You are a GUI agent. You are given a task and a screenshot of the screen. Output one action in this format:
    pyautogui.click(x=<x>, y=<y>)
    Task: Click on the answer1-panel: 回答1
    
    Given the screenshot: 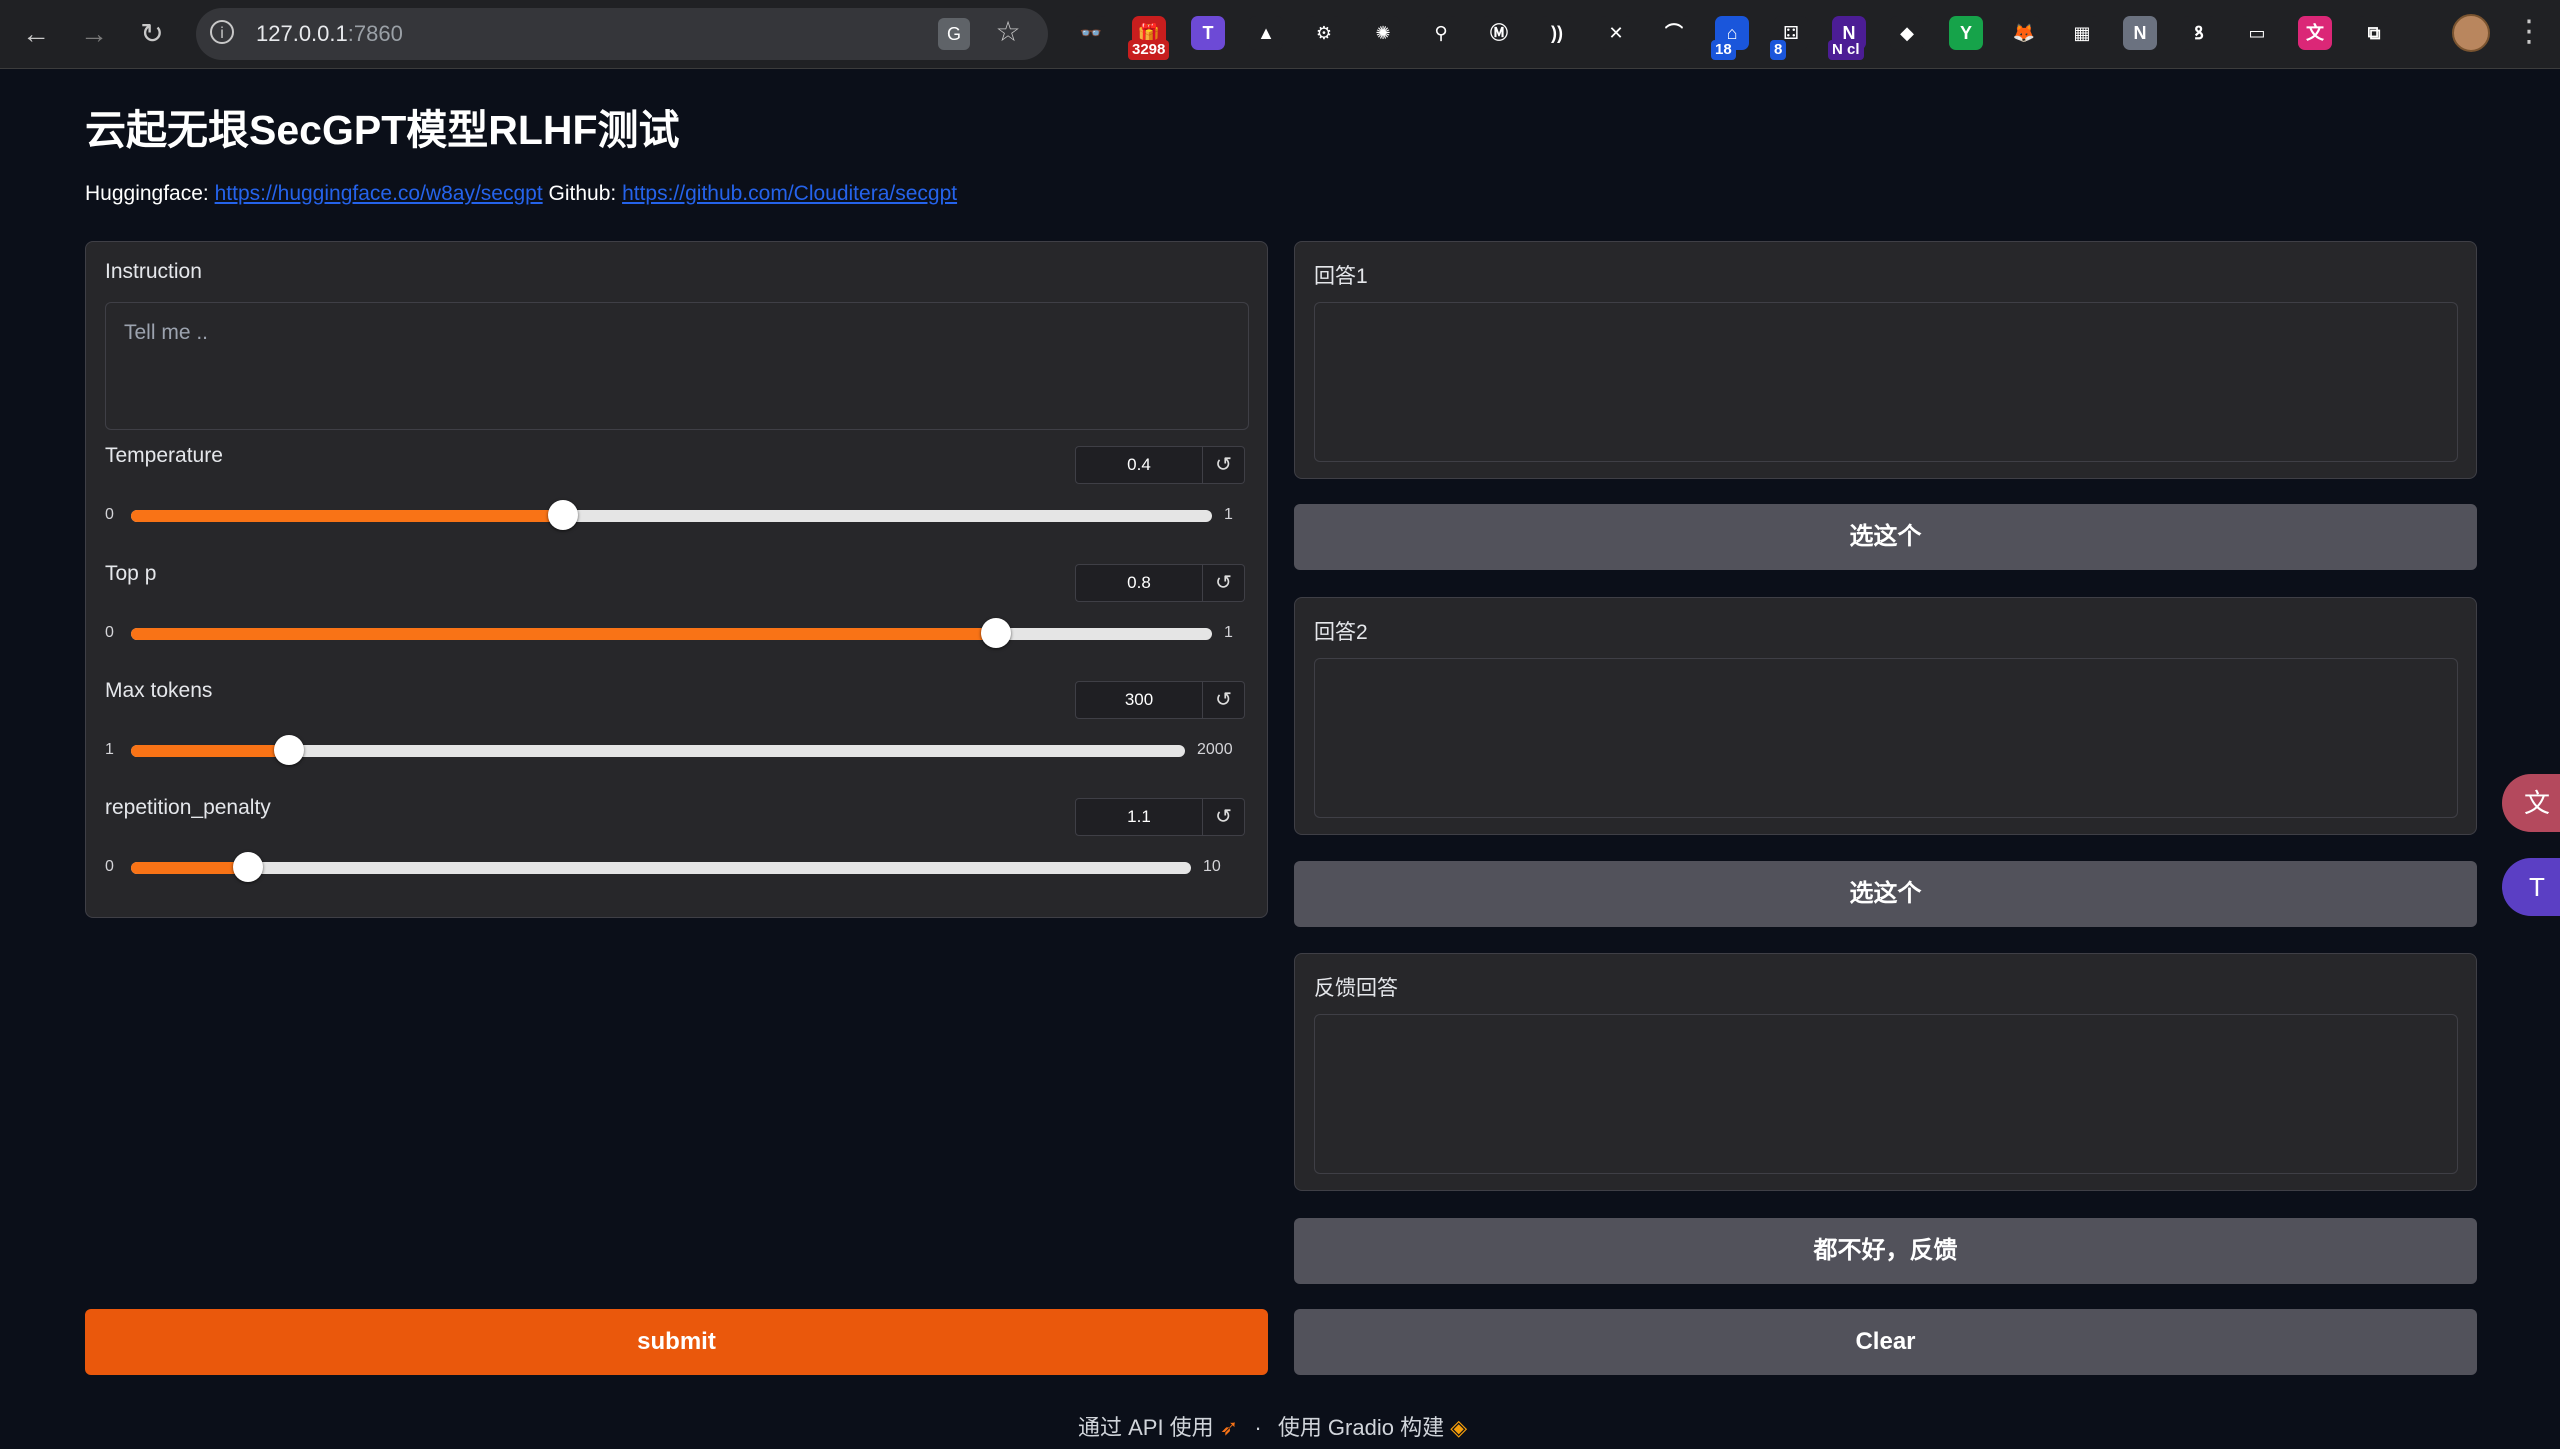 What is the action you would take?
    pyautogui.click(x=1885, y=360)
    